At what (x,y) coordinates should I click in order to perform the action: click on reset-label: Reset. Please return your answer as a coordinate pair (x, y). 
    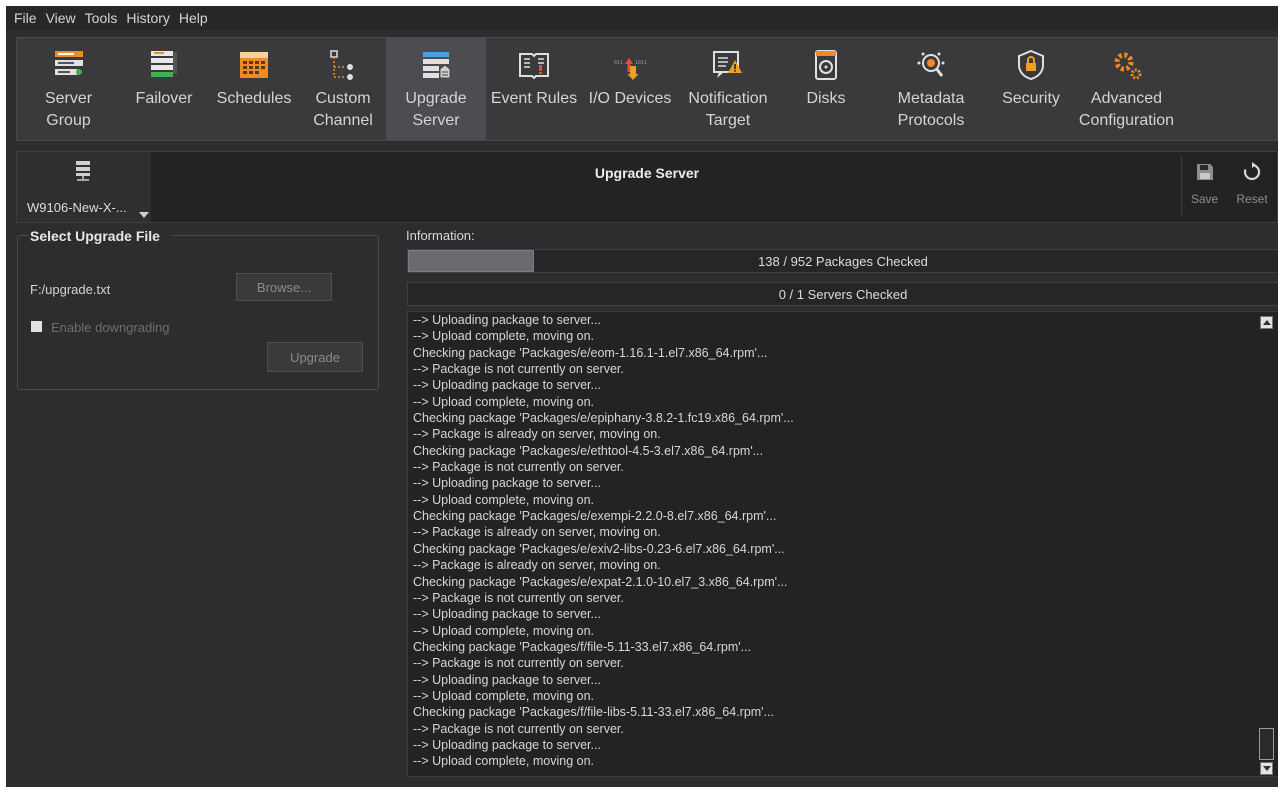
    Looking at the image, I should click on (1252, 199).